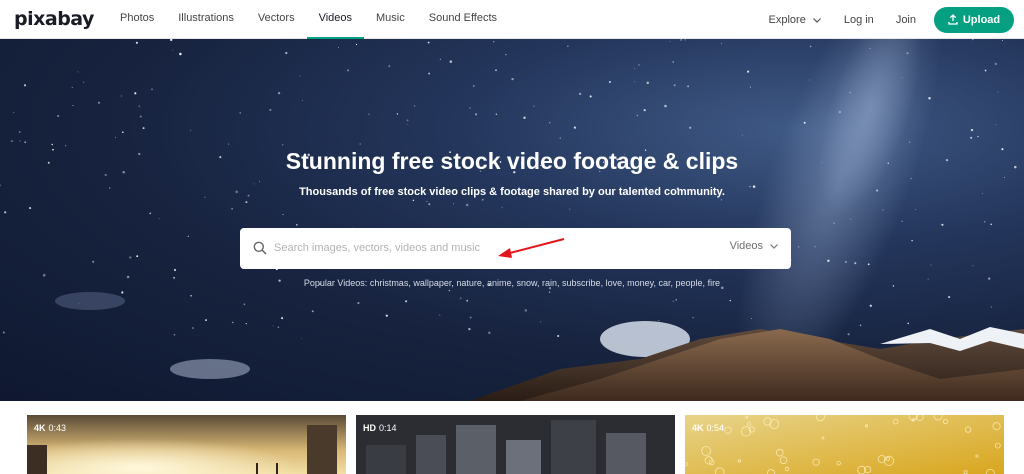 This screenshot has width=1024, height=474. Describe the element at coordinates (746, 246) in the screenshot. I see `media-type-label: Videos` at that location.